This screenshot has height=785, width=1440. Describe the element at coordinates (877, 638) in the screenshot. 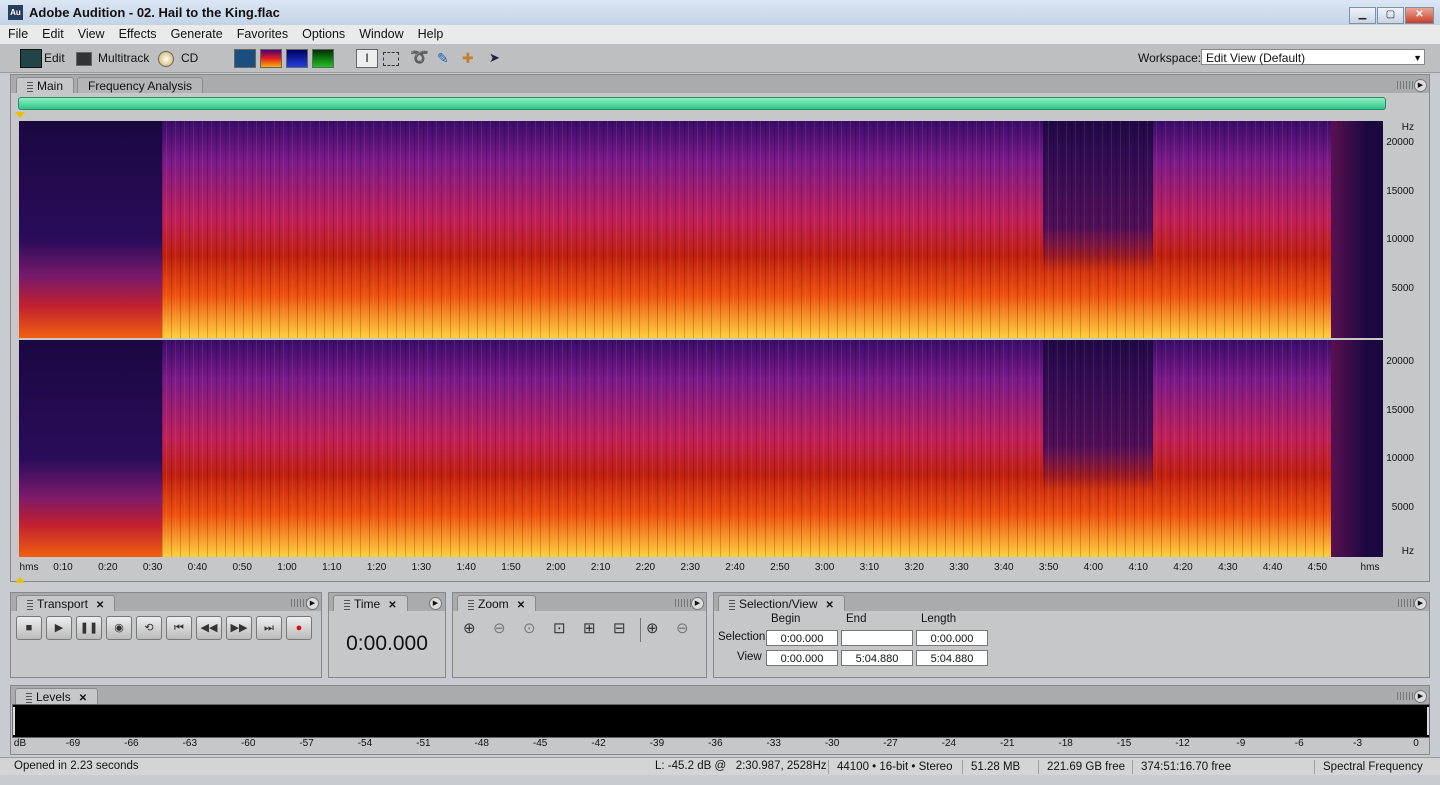

I see `selection-end-field` at that location.